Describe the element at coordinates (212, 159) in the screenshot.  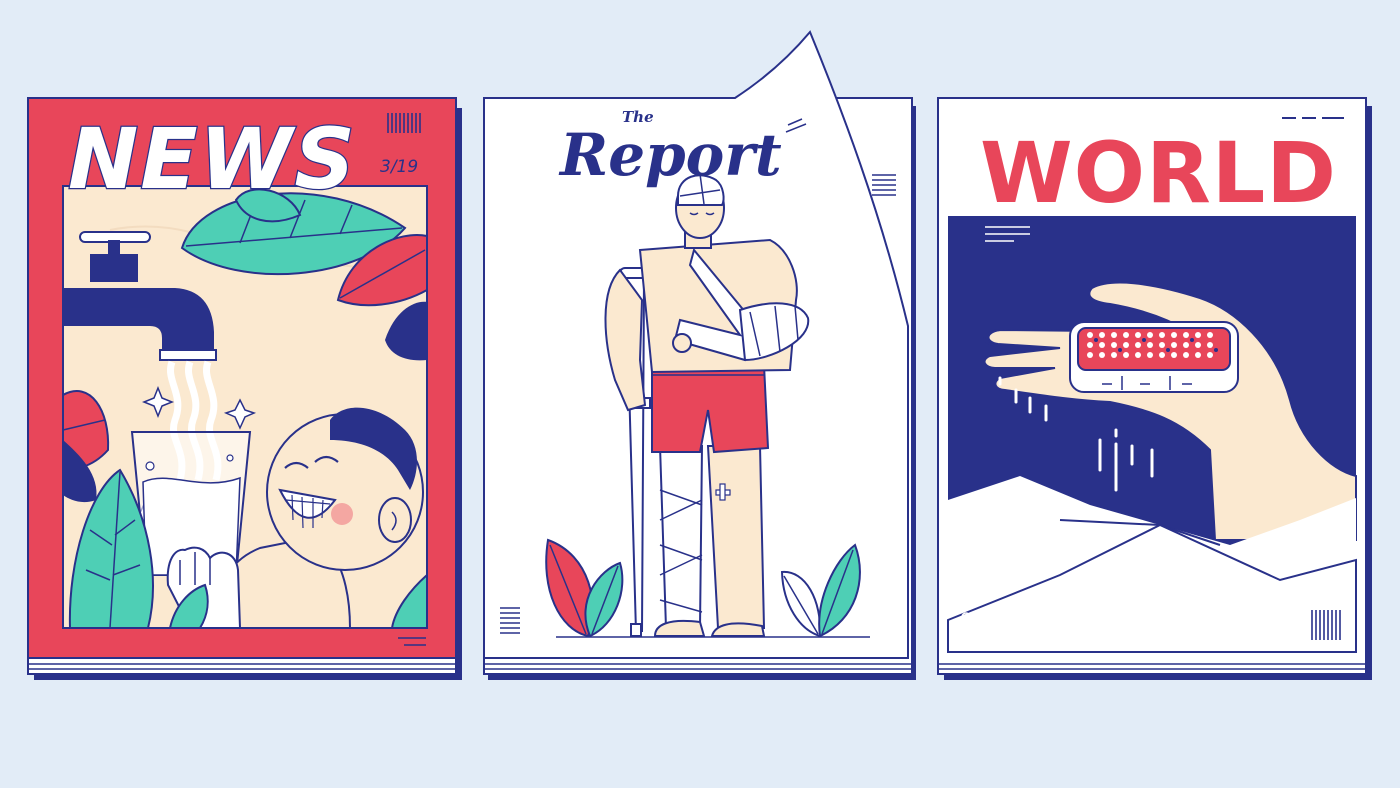
I see `news-title: NEWS` at that location.